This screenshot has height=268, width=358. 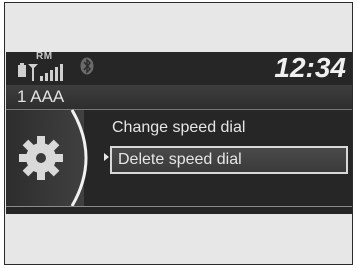 What do you see at coordinates (22, 70) in the screenshot?
I see `battery-icon` at bounding box center [22, 70].